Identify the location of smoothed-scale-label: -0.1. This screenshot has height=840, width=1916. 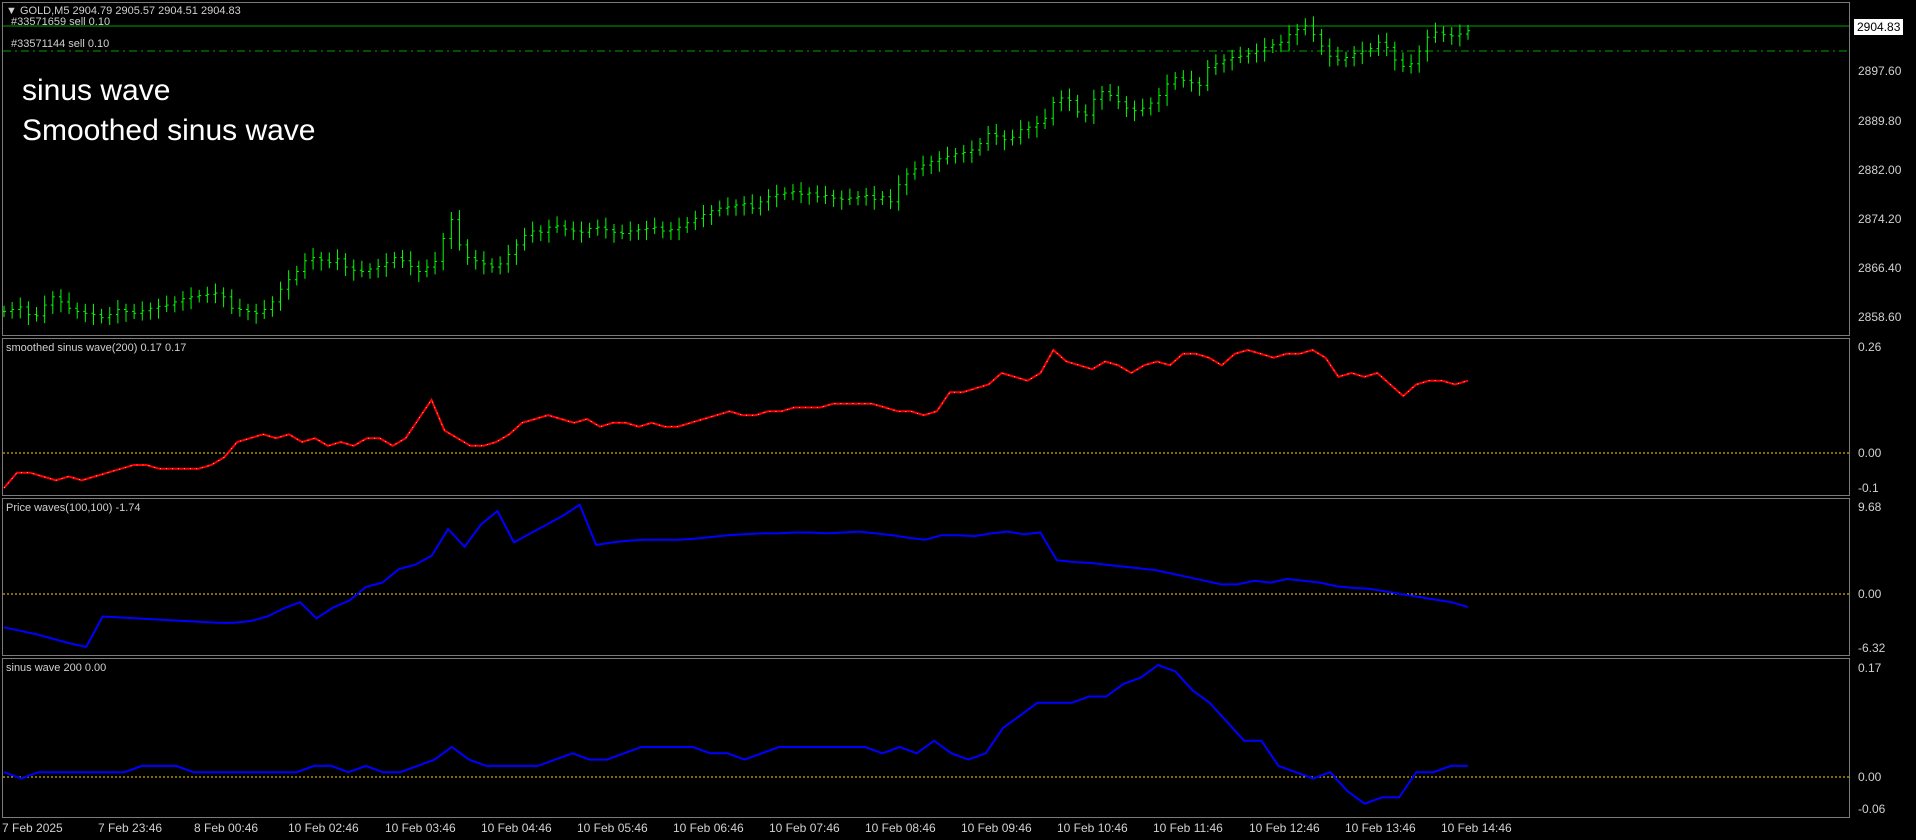
(1868, 488).